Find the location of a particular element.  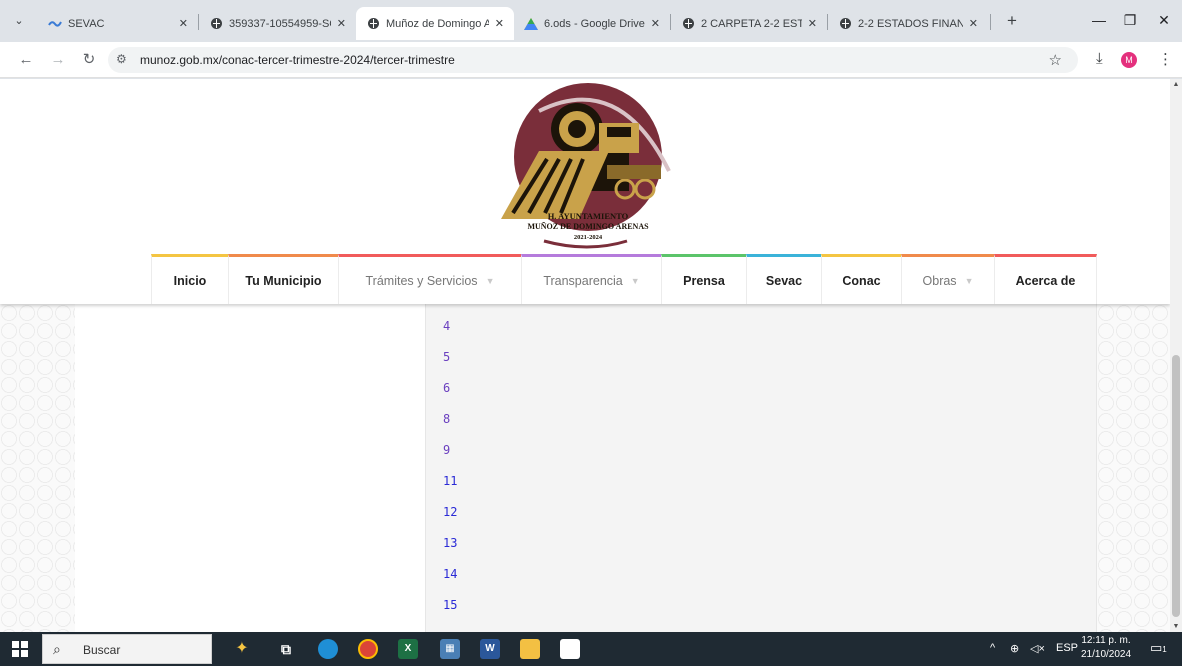

language-indicator: ESP is located at coordinates (1067, 648).